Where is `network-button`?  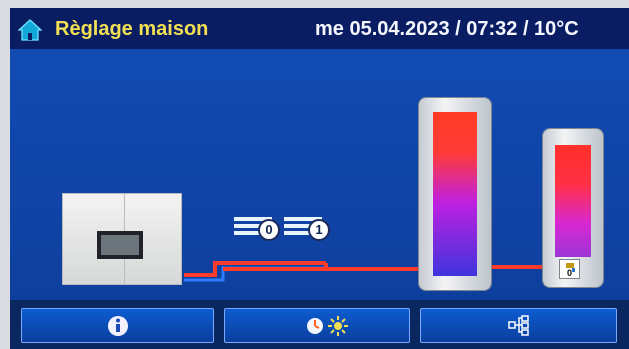 network-button is located at coordinates (518, 325).